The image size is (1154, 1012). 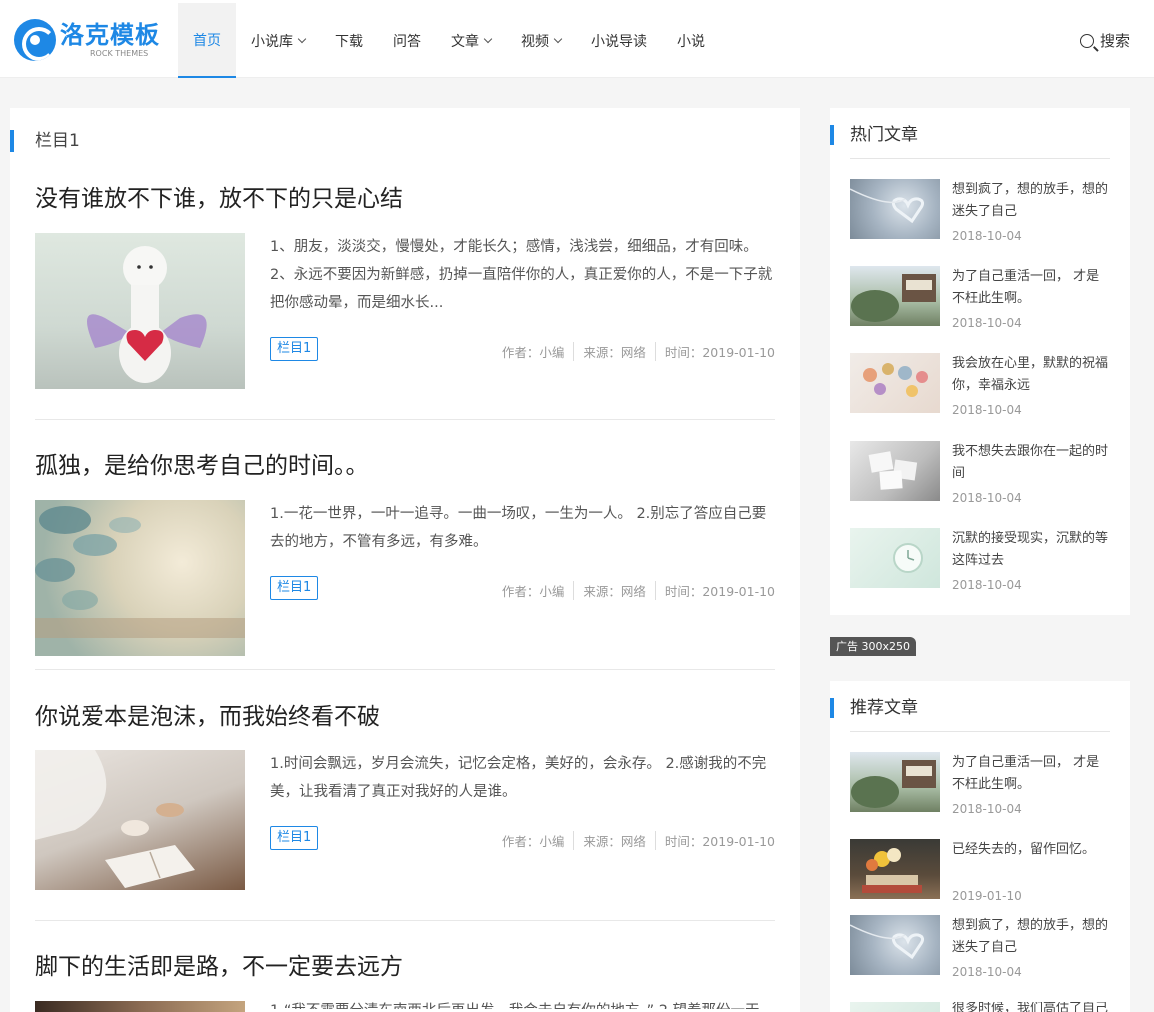 What do you see at coordinates (619, 40) in the screenshot?
I see `nav-item-novel-guide: 小说导读` at bounding box center [619, 40].